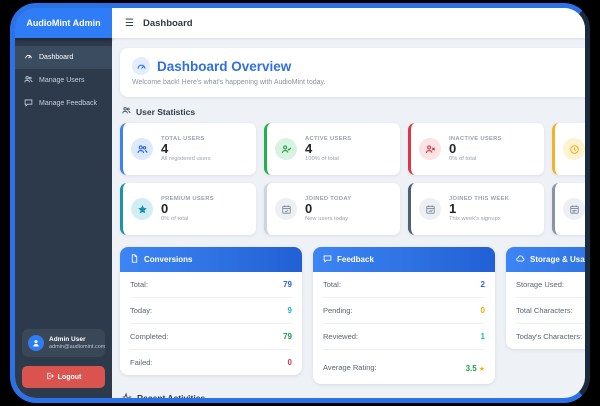 This screenshot has height=406, width=600. I want to click on panel-row: Failed: 0, so click(211, 362).